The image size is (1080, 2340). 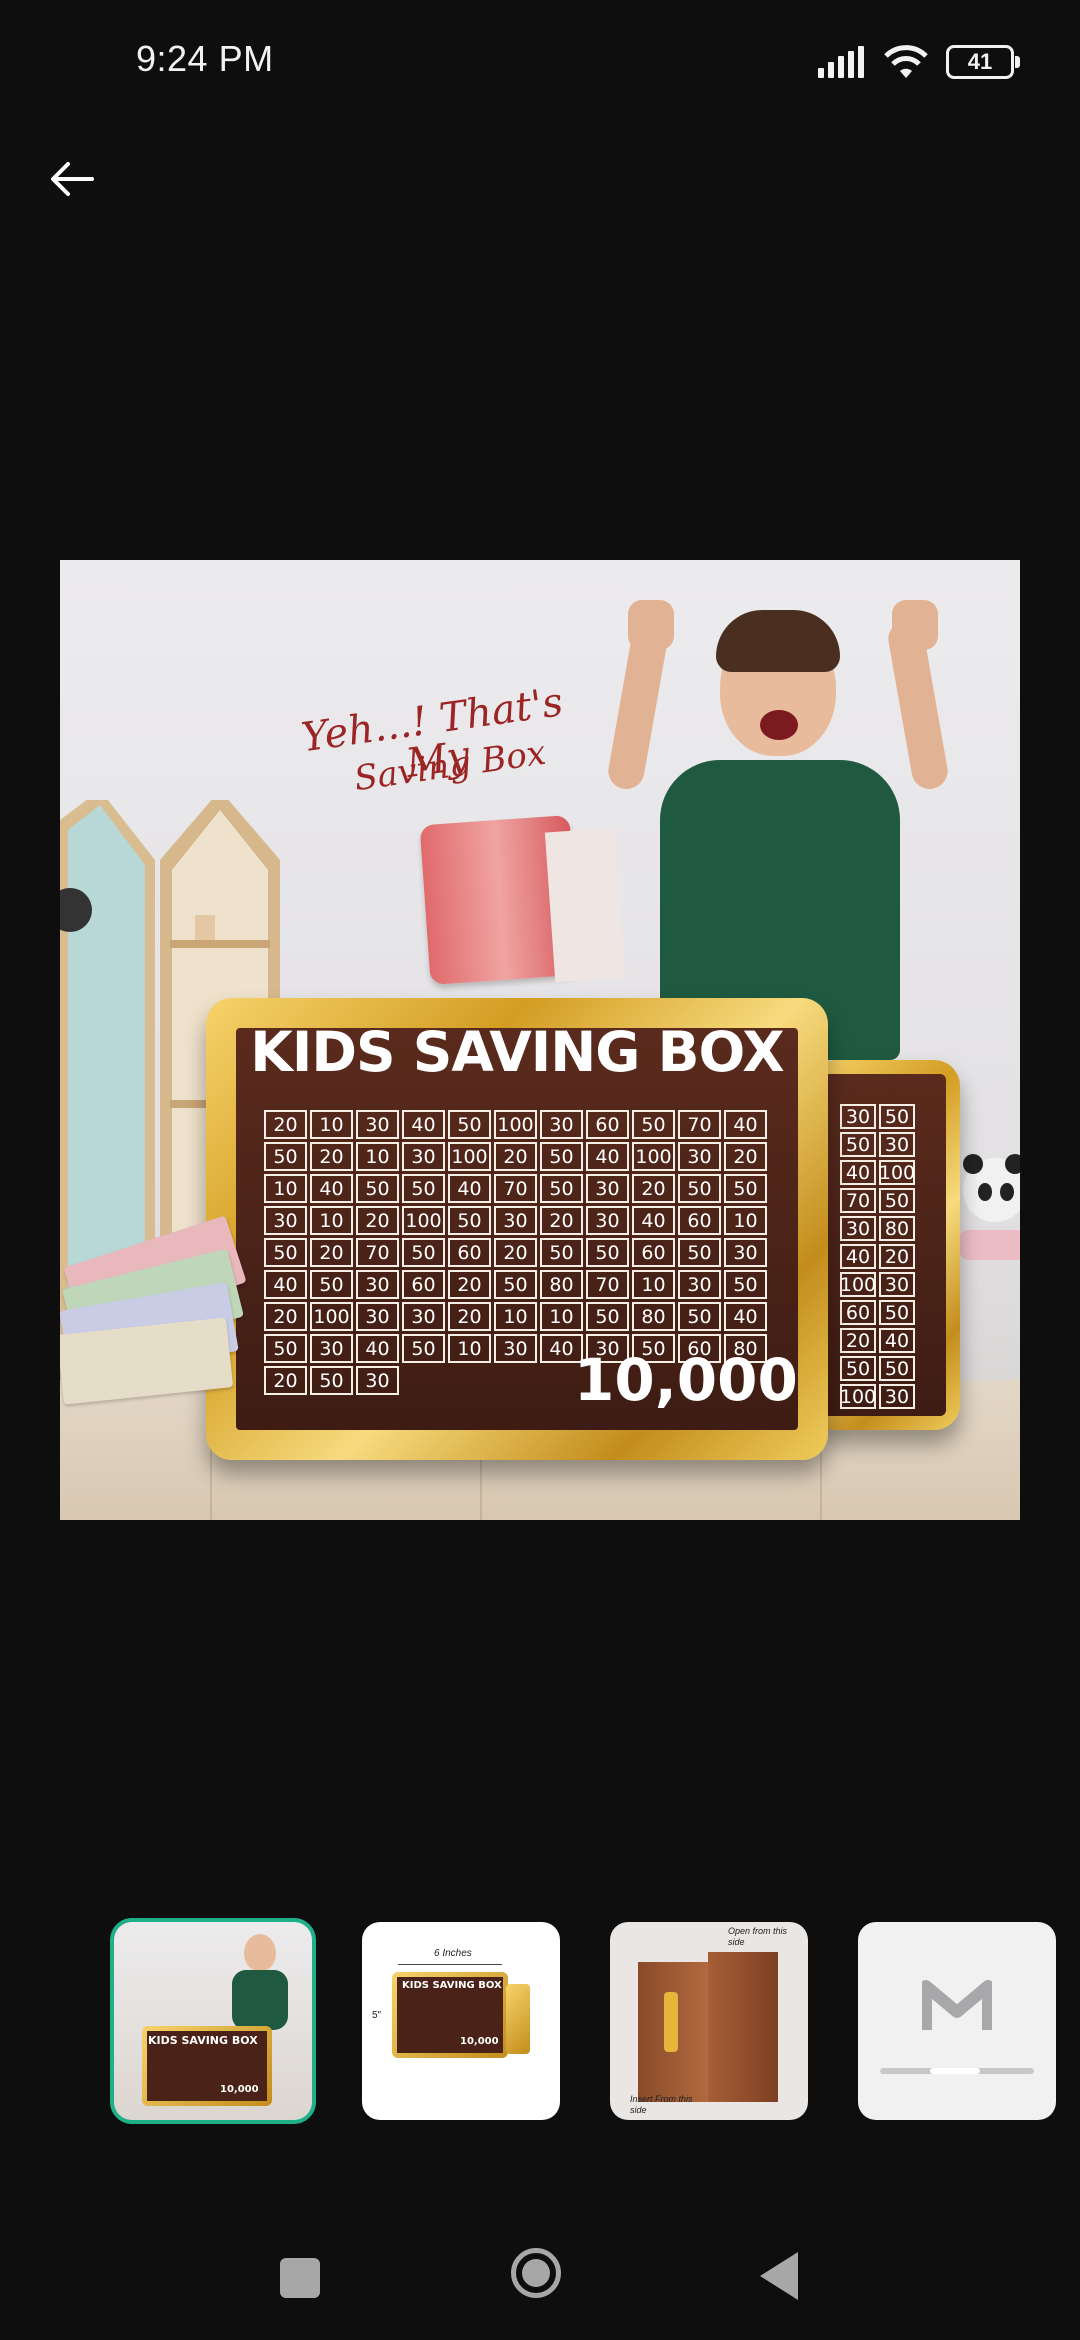 What do you see at coordinates (758, 1936) in the screenshot?
I see `thumbnail-3-caption-top: Open from this side` at bounding box center [758, 1936].